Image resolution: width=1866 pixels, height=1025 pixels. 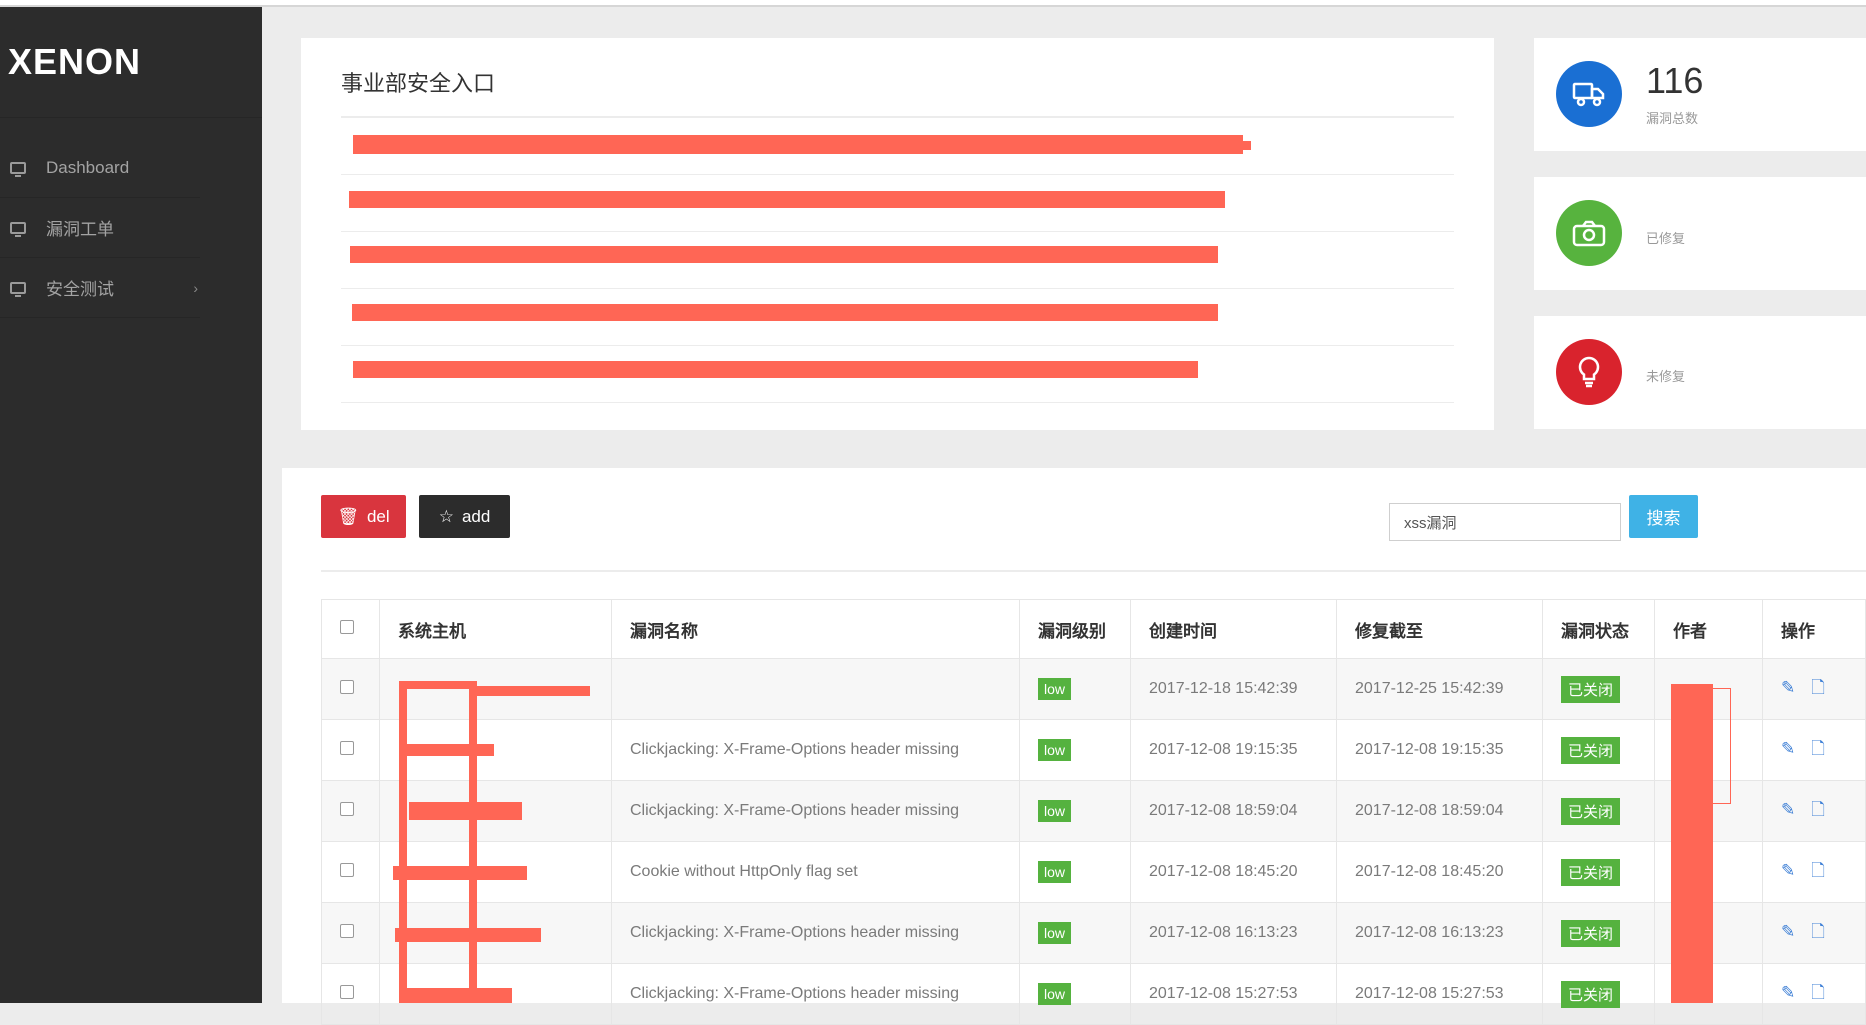 What do you see at coordinates (1439, 811) in the screenshot?
I see `deadline-cell: 2017-12-08 18:59:04` at bounding box center [1439, 811].